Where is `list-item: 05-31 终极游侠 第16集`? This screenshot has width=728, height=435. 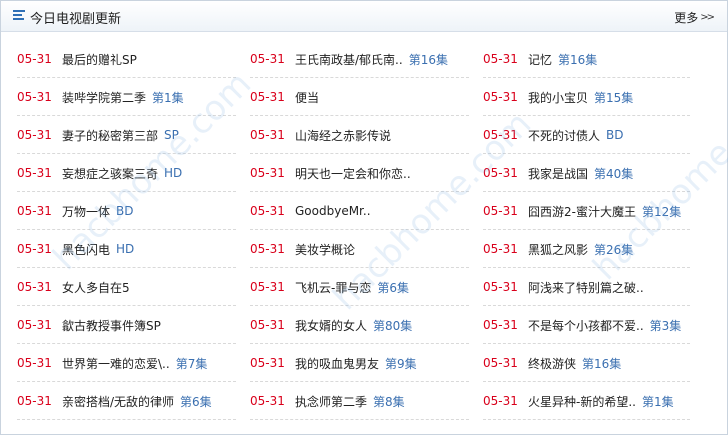
list-item: 05-31 终极游侠 第16集 is located at coordinates (599, 363).